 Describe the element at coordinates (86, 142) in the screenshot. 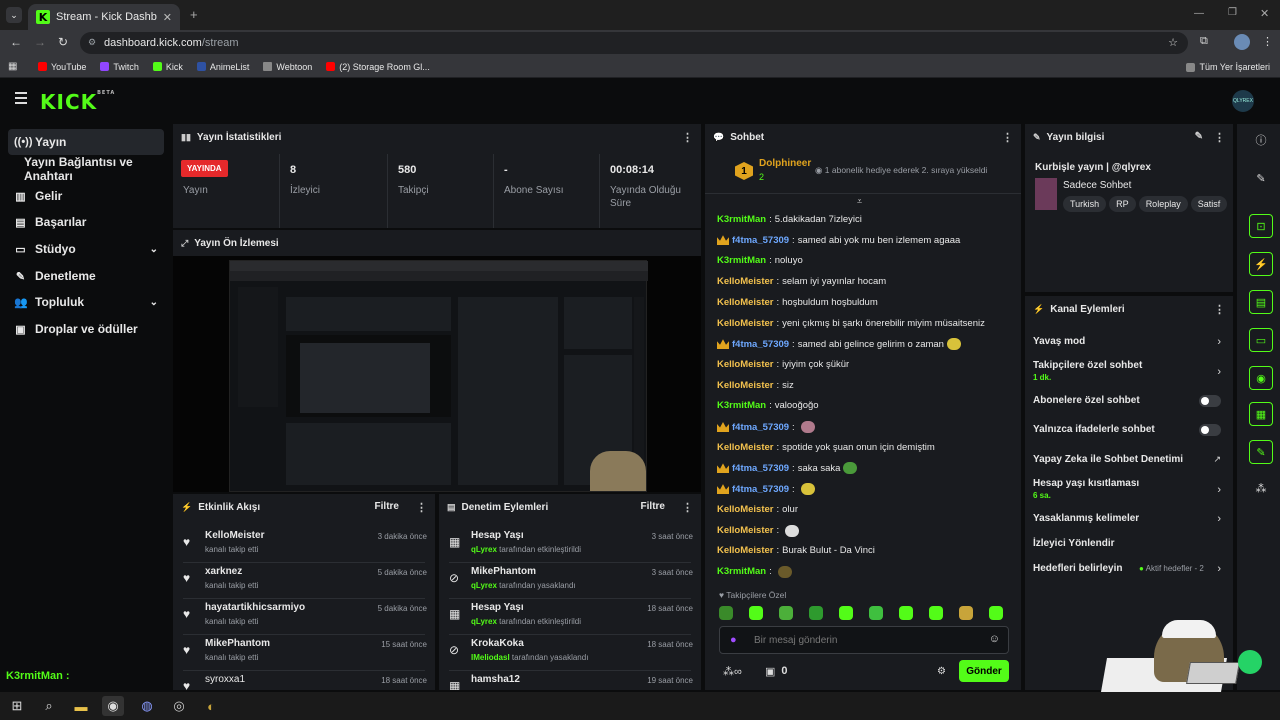

I see `sidebar-item-stream: ((•)) Yayın` at that location.